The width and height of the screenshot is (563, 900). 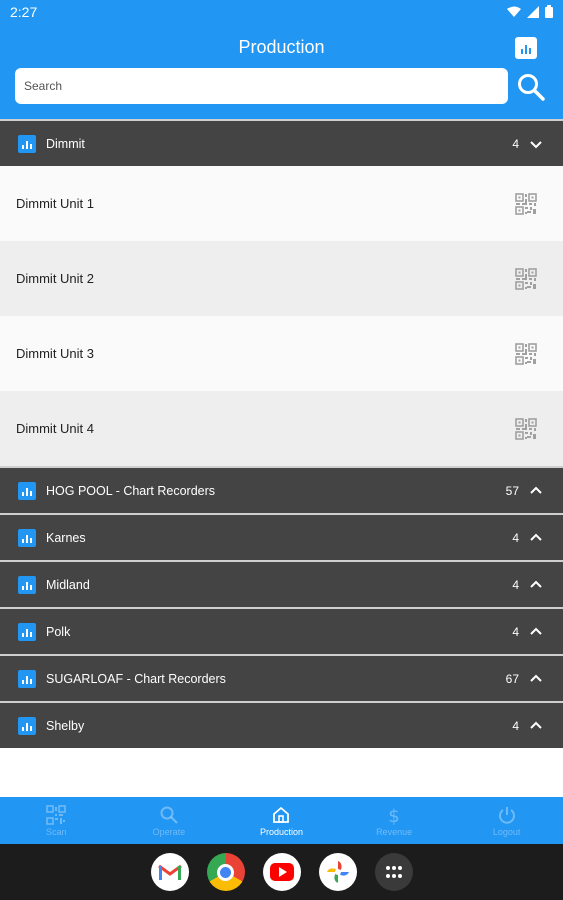 What do you see at coordinates (281, 814) in the screenshot?
I see `home-icon` at bounding box center [281, 814].